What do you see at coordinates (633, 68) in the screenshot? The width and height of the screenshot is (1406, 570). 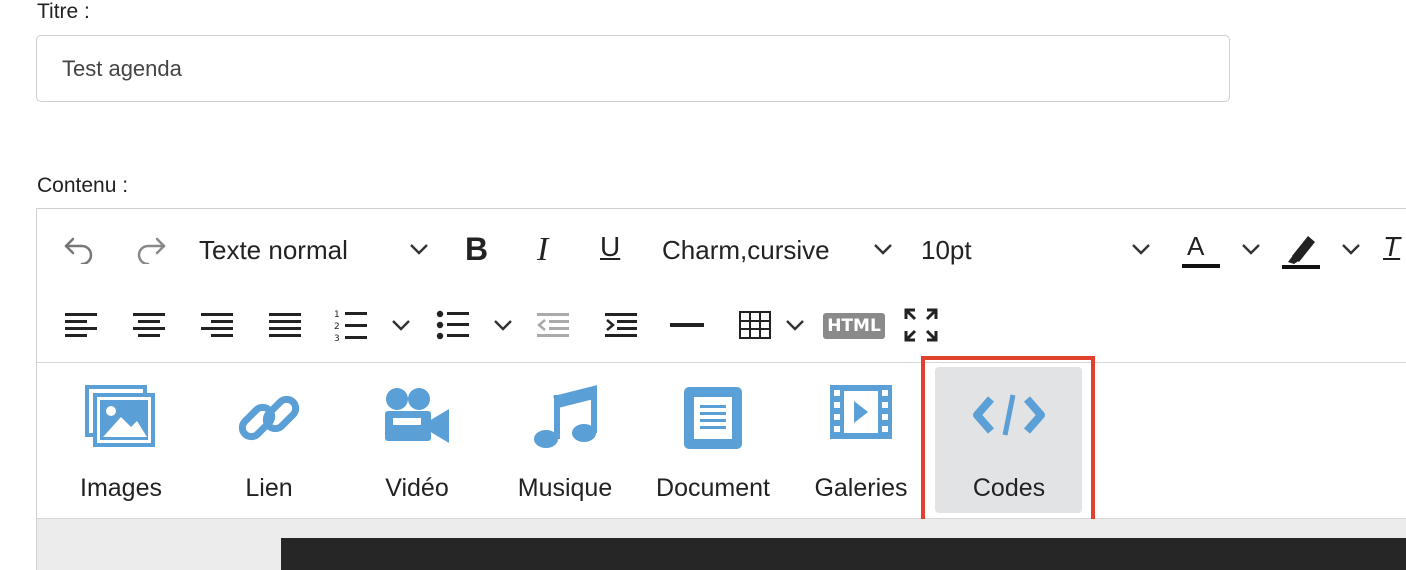 I see `title-input` at bounding box center [633, 68].